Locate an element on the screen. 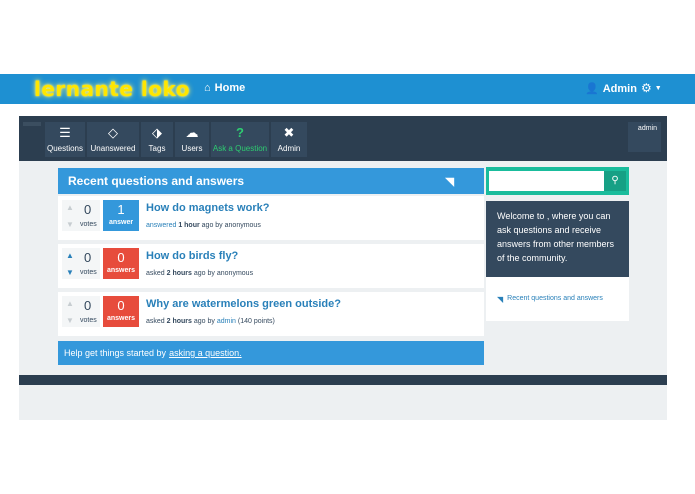  nav-item-ask-question: ? Ask a Question is located at coordinates (240, 139).